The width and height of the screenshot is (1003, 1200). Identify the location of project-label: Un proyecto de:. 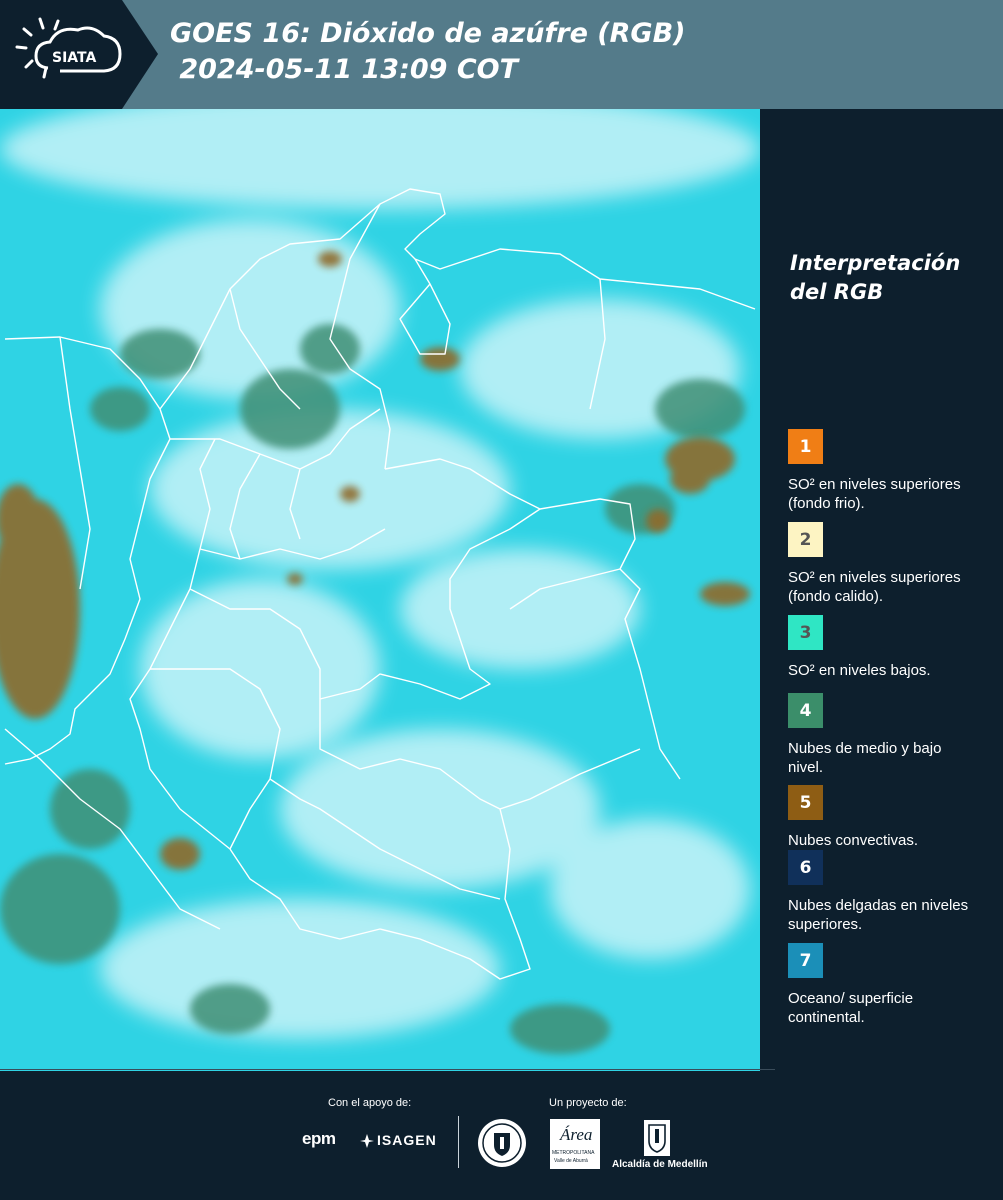
(588, 1103).